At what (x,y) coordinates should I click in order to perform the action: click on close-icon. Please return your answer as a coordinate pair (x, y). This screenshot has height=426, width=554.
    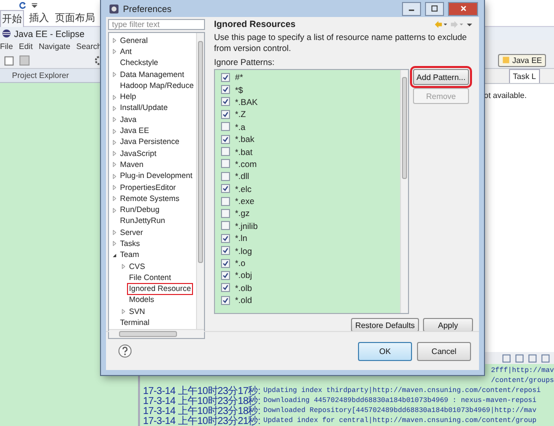
    Looking at the image, I should click on (463, 8).